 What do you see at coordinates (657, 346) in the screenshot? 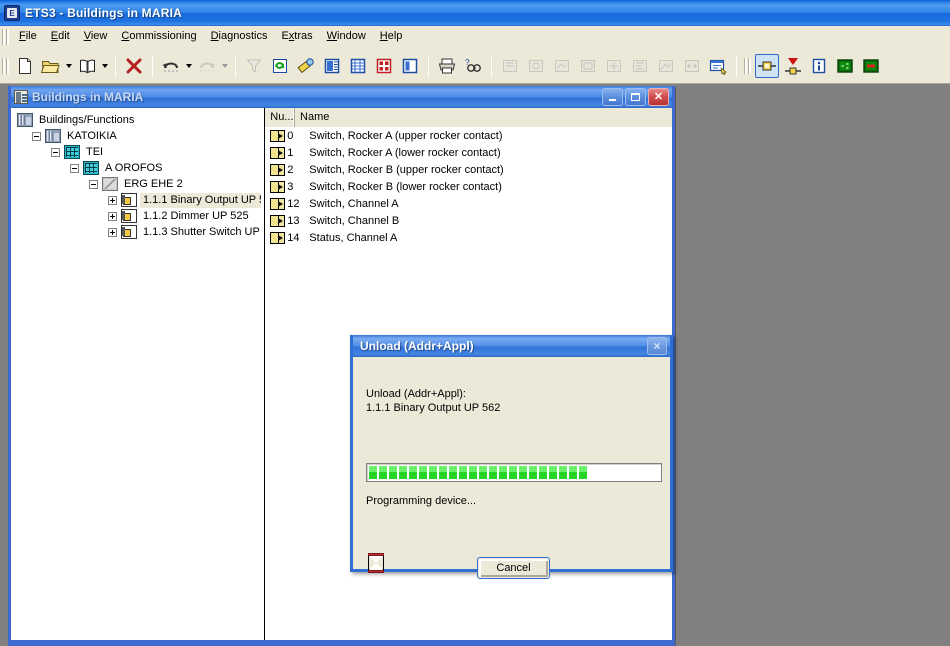
I see `dialog-close-button: ×` at bounding box center [657, 346].